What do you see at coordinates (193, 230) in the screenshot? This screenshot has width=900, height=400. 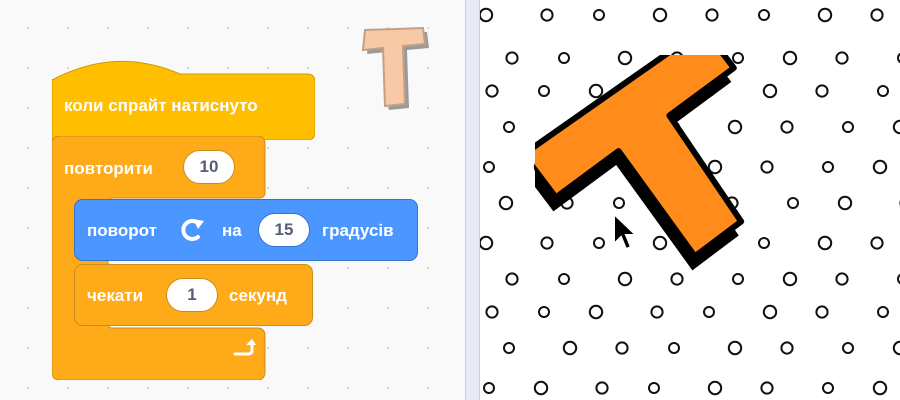 I see `rotate-clockwise-icon` at bounding box center [193, 230].